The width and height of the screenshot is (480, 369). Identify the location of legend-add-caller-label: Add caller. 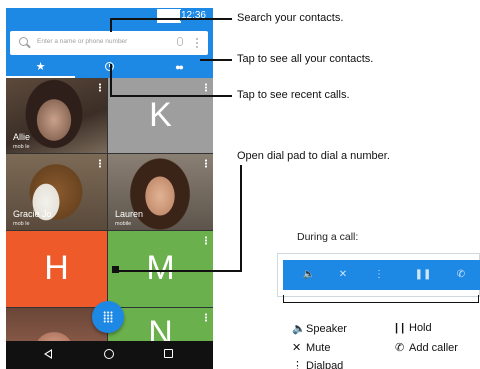
(433, 348).